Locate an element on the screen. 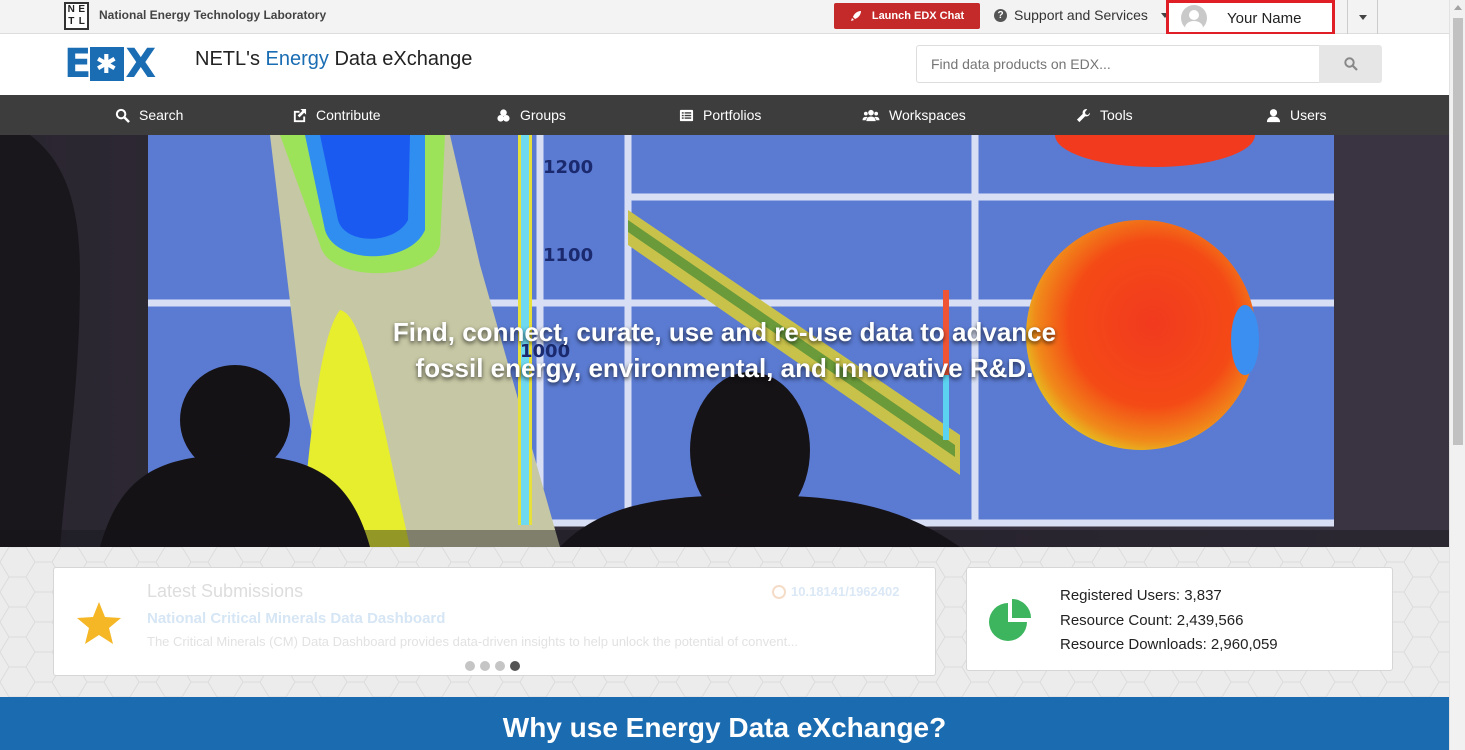 This screenshot has height=750, width=1465. site-title-prefix: NETL's is located at coordinates (227, 59).